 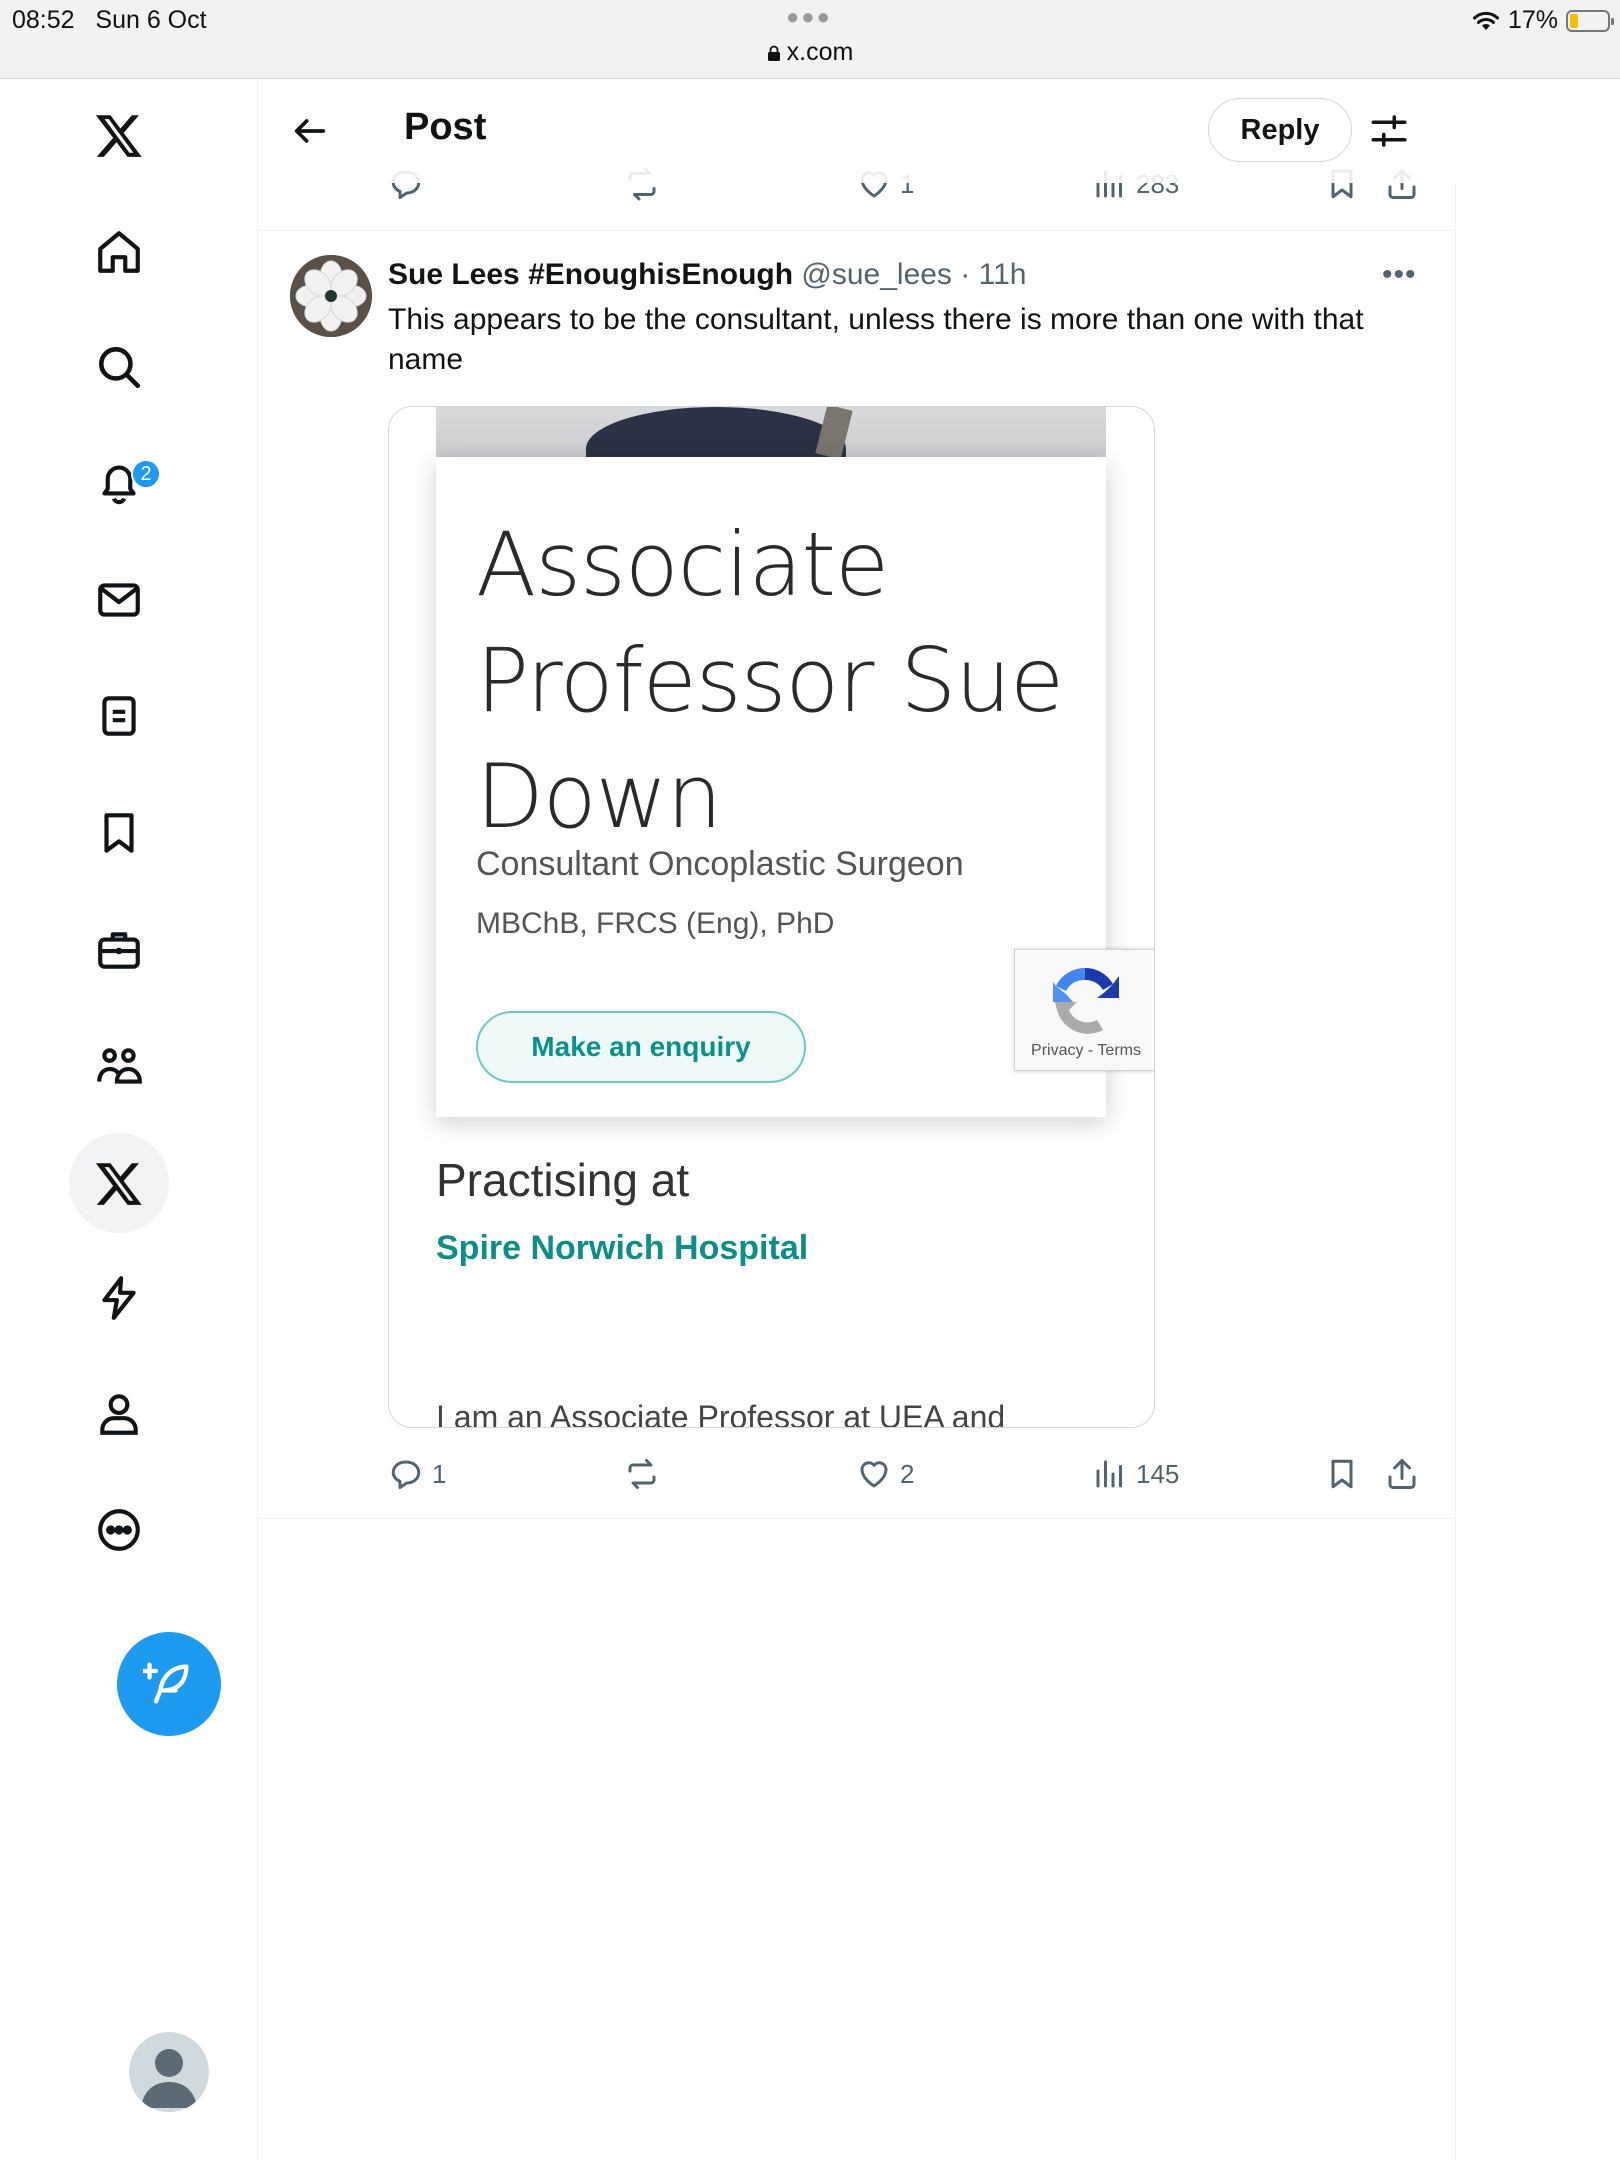 I want to click on doctor-name: Associate Professor Sue Down, so click(x=770, y=680).